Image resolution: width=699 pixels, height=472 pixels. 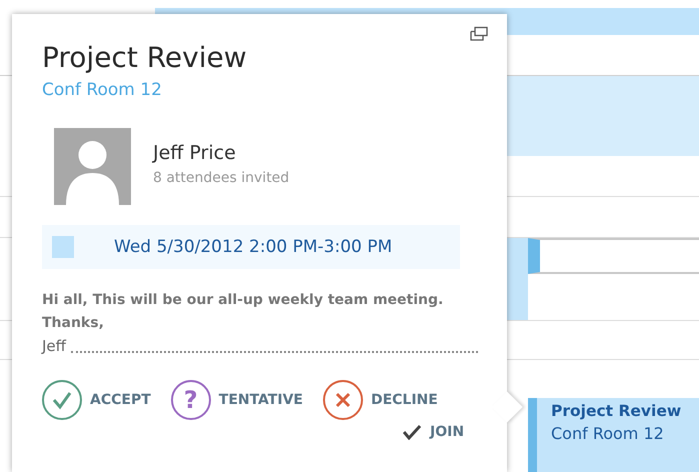 What do you see at coordinates (96, 400) in the screenshot?
I see `accept-button: ACCEPT` at bounding box center [96, 400].